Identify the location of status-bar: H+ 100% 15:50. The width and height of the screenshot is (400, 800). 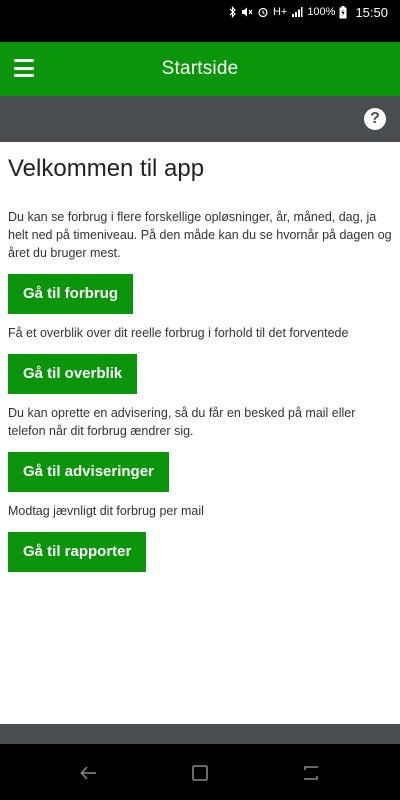
(200, 12).